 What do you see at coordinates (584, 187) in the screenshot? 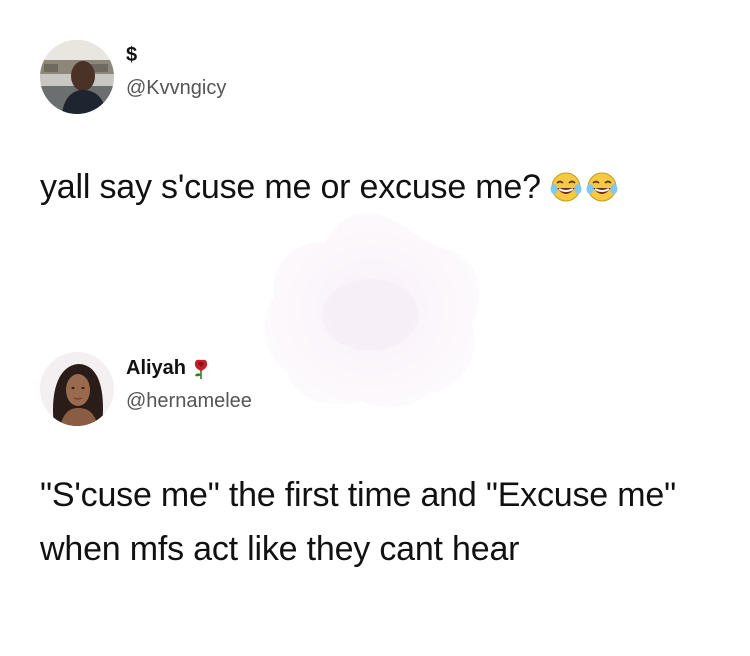
I see `emoji-group` at bounding box center [584, 187].